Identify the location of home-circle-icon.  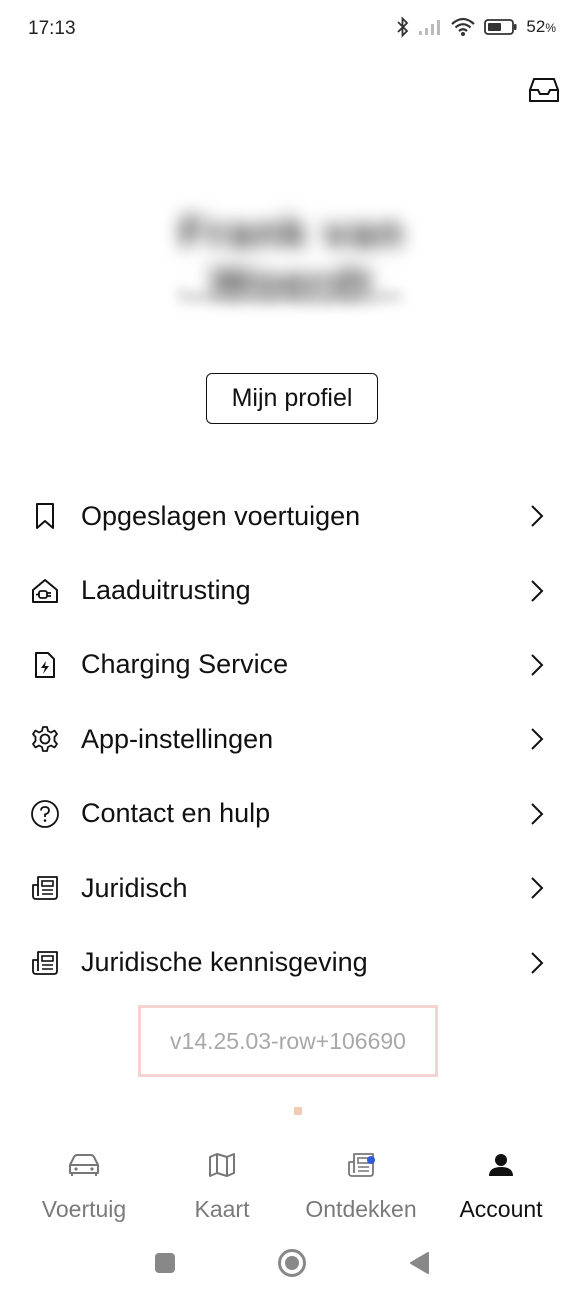
(292, 1265).